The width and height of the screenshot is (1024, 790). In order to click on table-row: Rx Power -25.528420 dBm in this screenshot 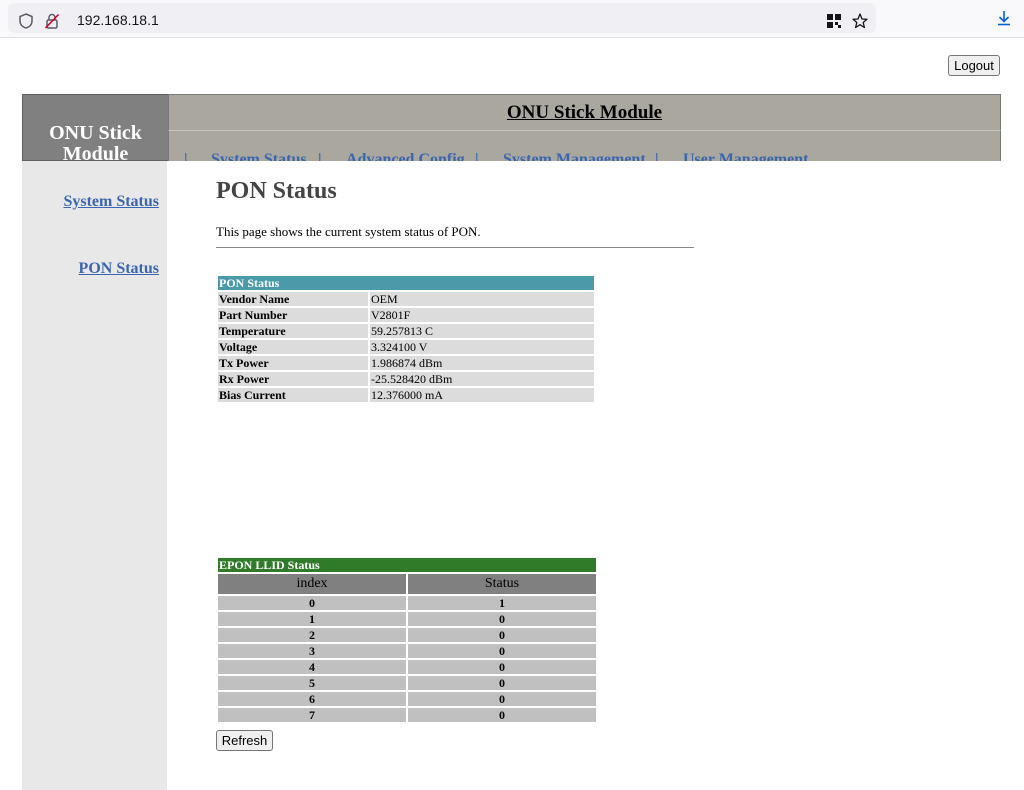, I will do `click(406, 379)`.